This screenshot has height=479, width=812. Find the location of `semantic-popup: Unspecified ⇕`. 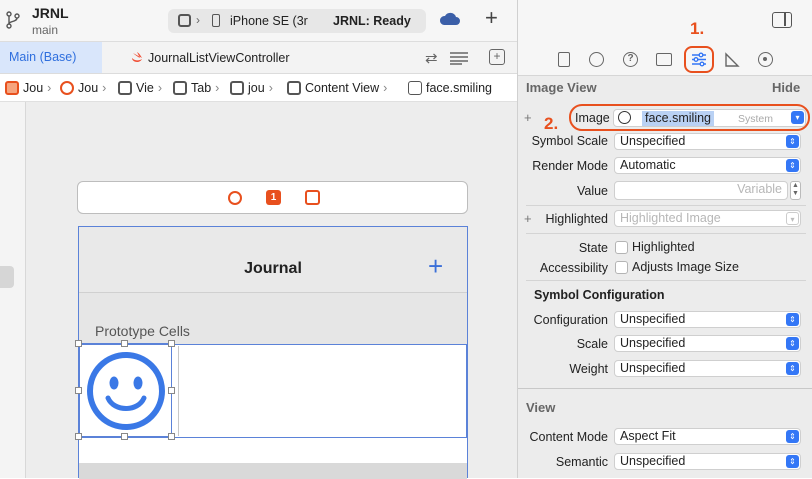

semantic-popup: Unspecified ⇕ is located at coordinates (707, 461).